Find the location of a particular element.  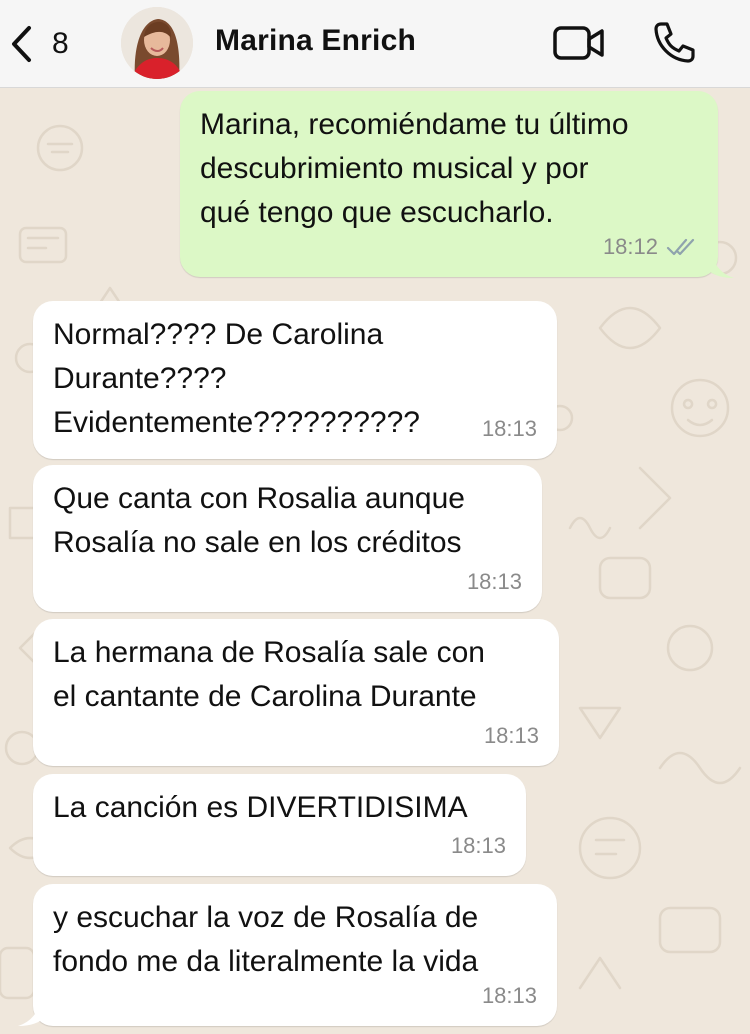

chat-header: 8 Marina Enrich is located at coordinates (375, 44).